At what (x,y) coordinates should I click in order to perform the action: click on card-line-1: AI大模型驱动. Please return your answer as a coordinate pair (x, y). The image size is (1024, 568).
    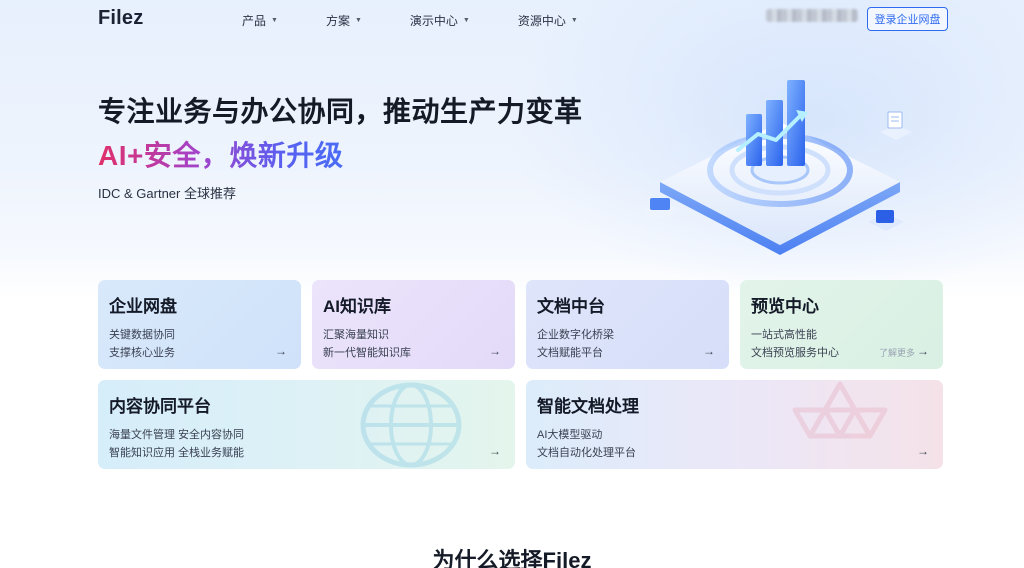
    Looking at the image, I should click on (570, 435).